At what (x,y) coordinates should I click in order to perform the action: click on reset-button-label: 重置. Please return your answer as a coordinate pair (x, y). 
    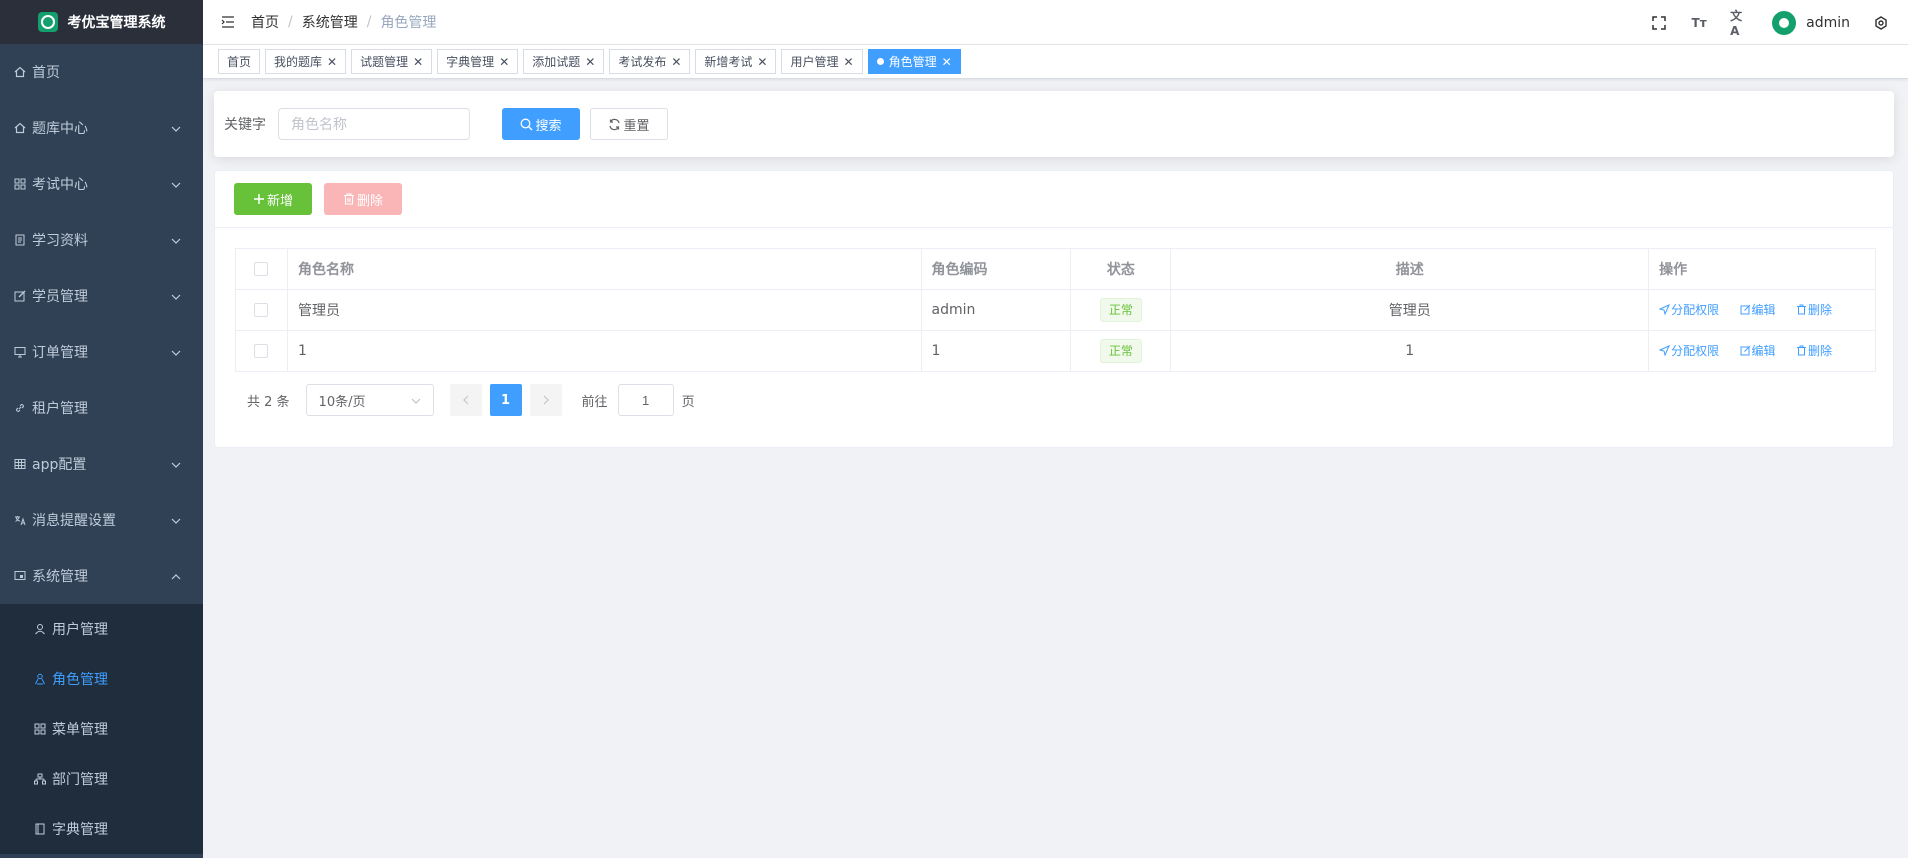
    Looking at the image, I should click on (636, 125).